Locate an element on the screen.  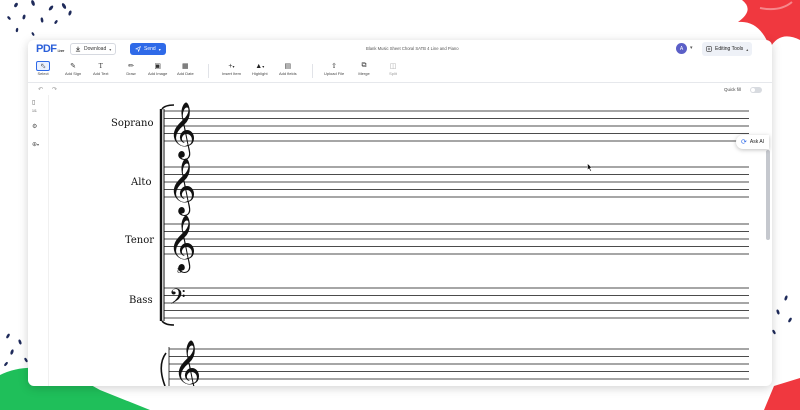
tool-highlight: ▲ ▾ Highlight is located at coordinates (260, 69).